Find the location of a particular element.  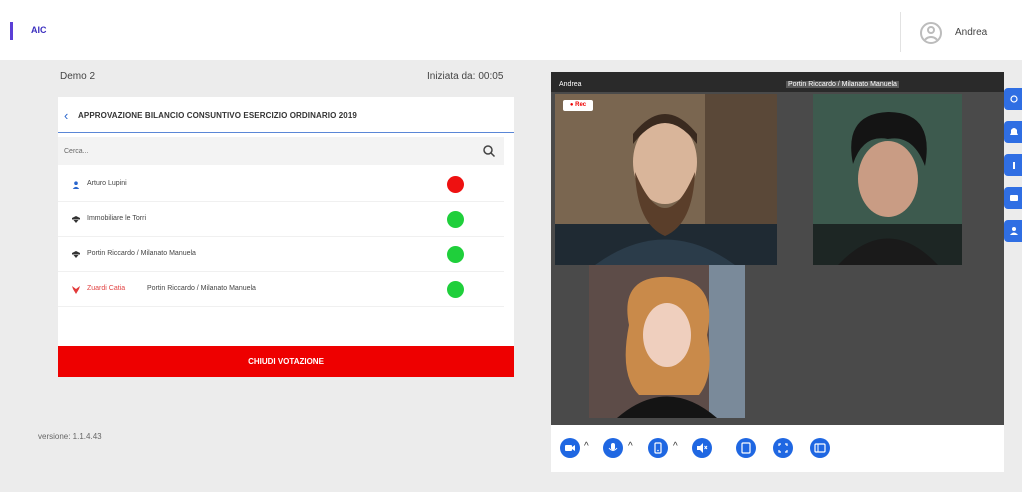

layout-button is located at coordinates (820, 448).